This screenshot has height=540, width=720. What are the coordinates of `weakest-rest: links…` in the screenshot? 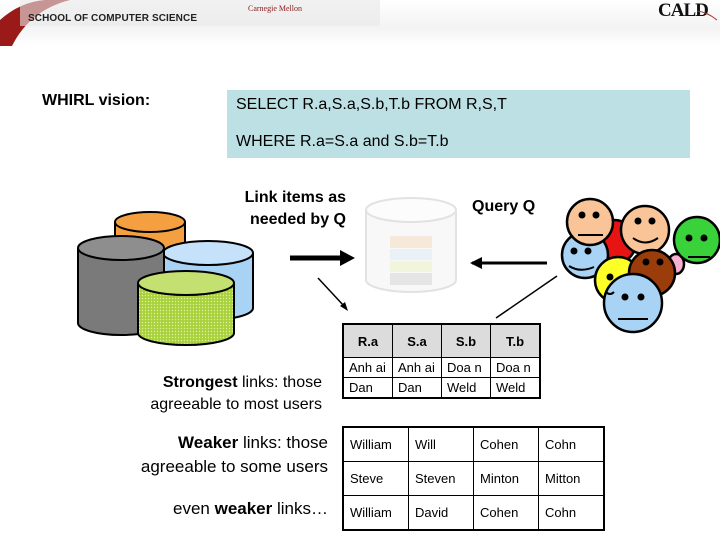 It's located at (300, 508).